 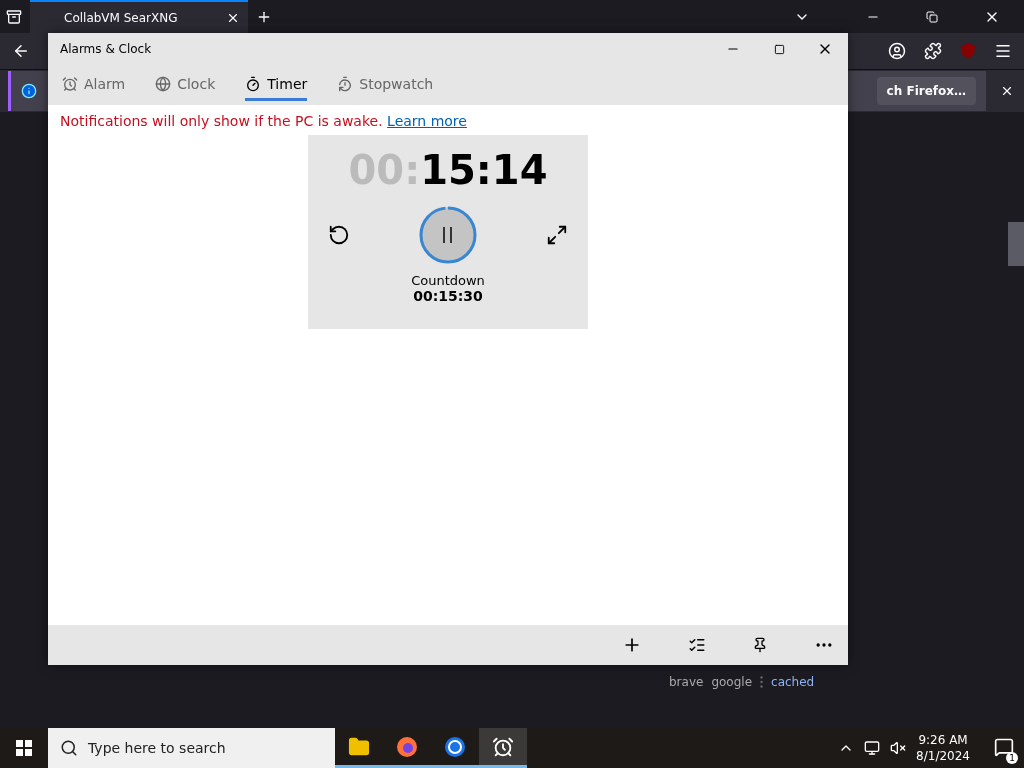 What do you see at coordinates (407, 746) in the screenshot?
I see `firefox-icon` at bounding box center [407, 746].